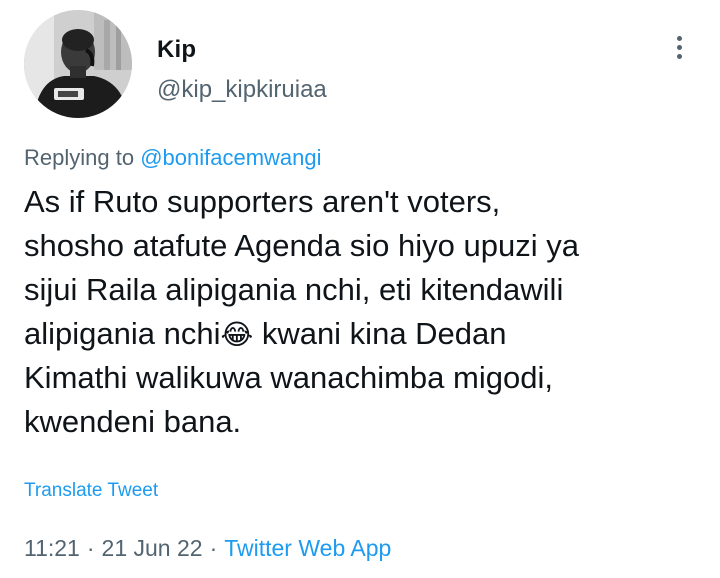  I want to click on replying-to-label: Replying to, so click(79, 157).